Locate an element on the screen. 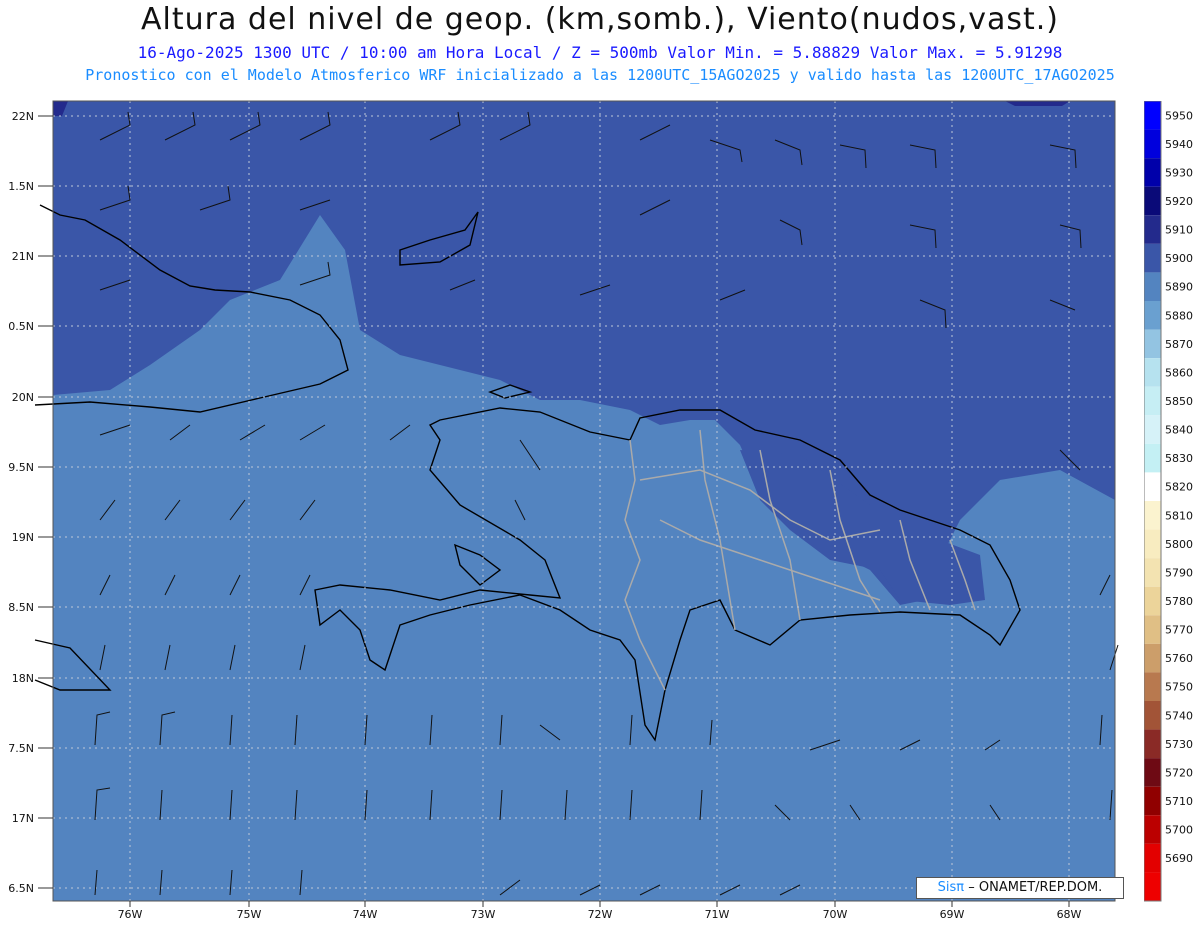  lon-label-76w: 76W is located at coordinates (130, 914).